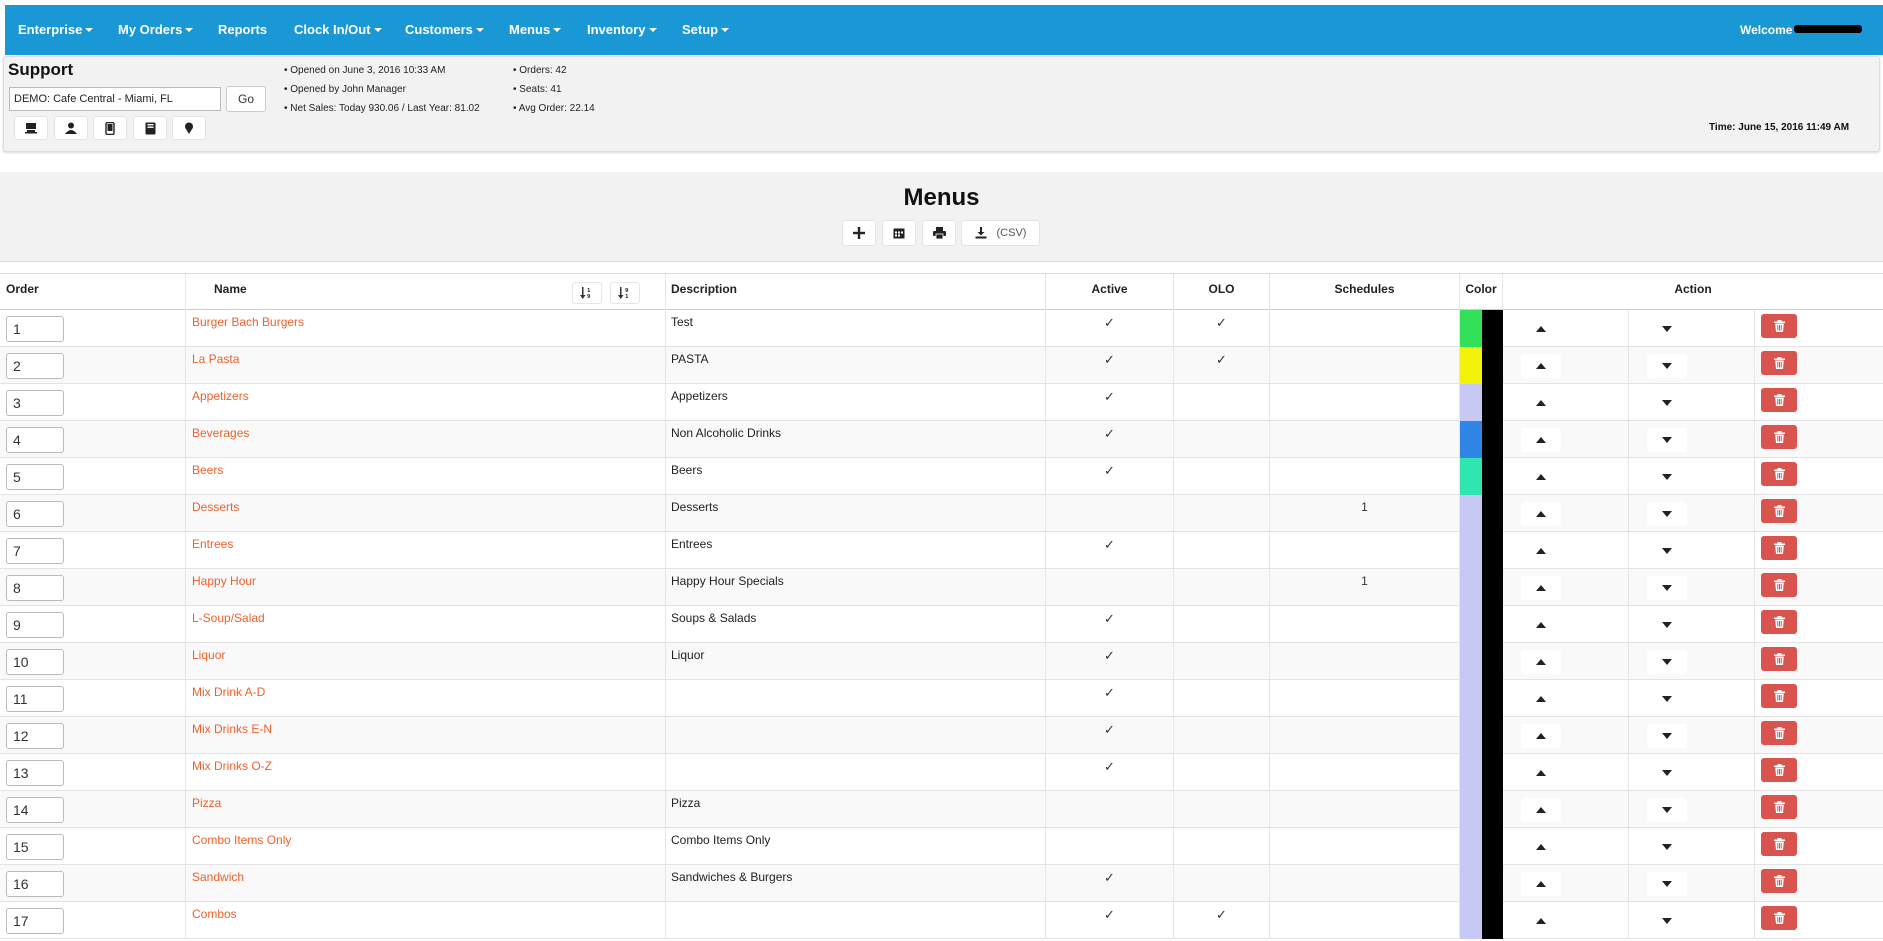  What do you see at coordinates (587, 293) in the screenshot?
I see `sort-ascending-button: 19` at bounding box center [587, 293].